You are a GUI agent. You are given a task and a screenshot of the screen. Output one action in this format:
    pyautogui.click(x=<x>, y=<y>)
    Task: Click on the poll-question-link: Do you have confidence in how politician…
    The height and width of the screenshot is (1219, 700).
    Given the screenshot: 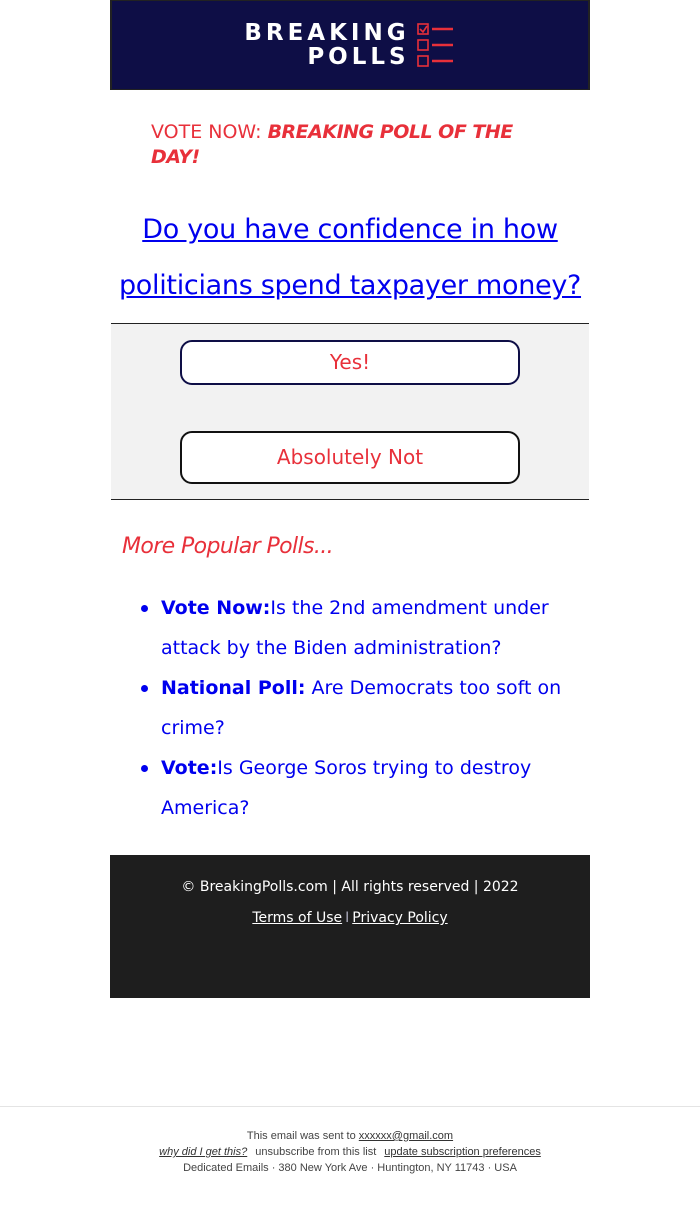 What is the action you would take?
    pyautogui.click(x=350, y=257)
    